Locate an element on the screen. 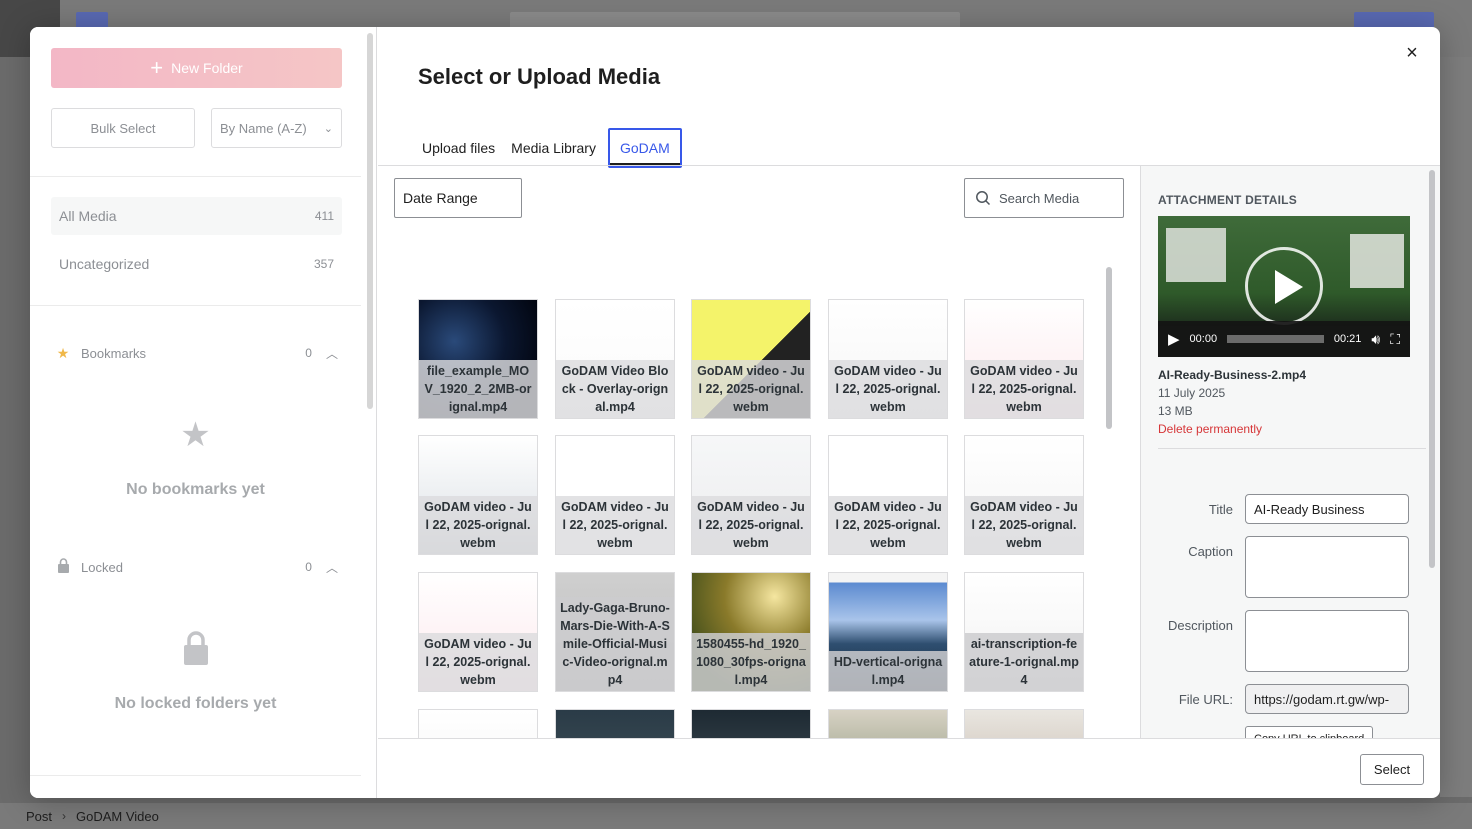 This screenshot has width=1472, height=829. select-button: Select is located at coordinates (1392, 769).